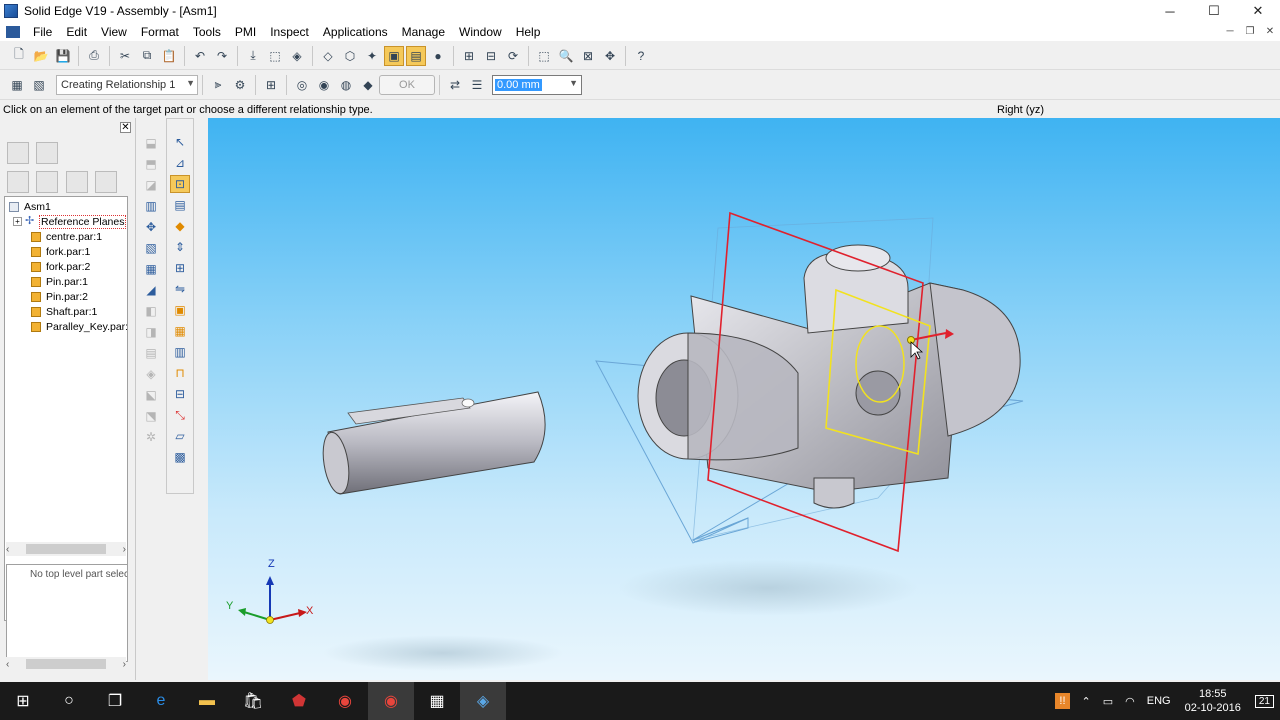  I want to click on save-icon: 💾, so click(63, 56).